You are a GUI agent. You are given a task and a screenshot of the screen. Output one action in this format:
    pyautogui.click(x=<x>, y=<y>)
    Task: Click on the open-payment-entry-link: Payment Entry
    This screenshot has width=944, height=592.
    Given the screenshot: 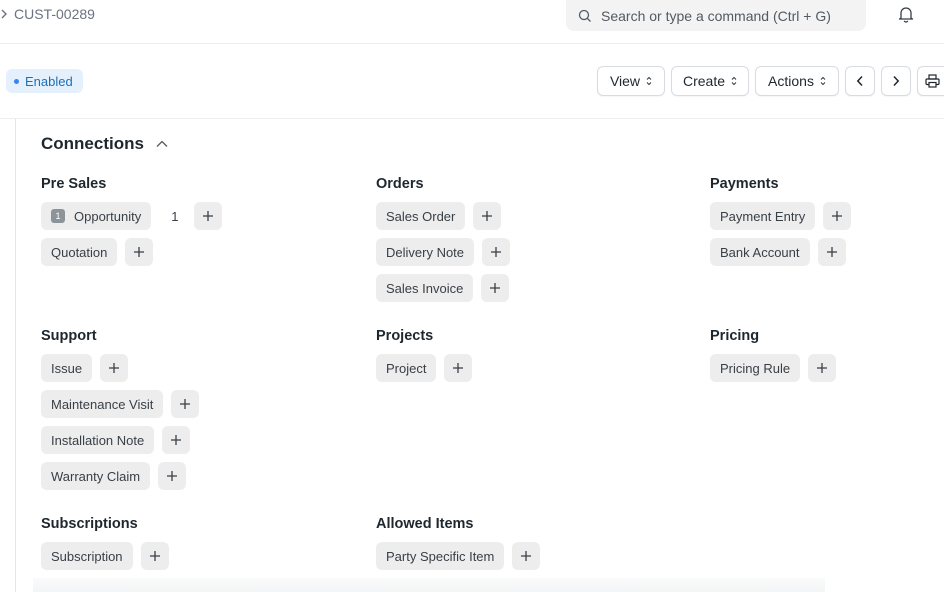 What is the action you would take?
    pyautogui.click(x=763, y=216)
    